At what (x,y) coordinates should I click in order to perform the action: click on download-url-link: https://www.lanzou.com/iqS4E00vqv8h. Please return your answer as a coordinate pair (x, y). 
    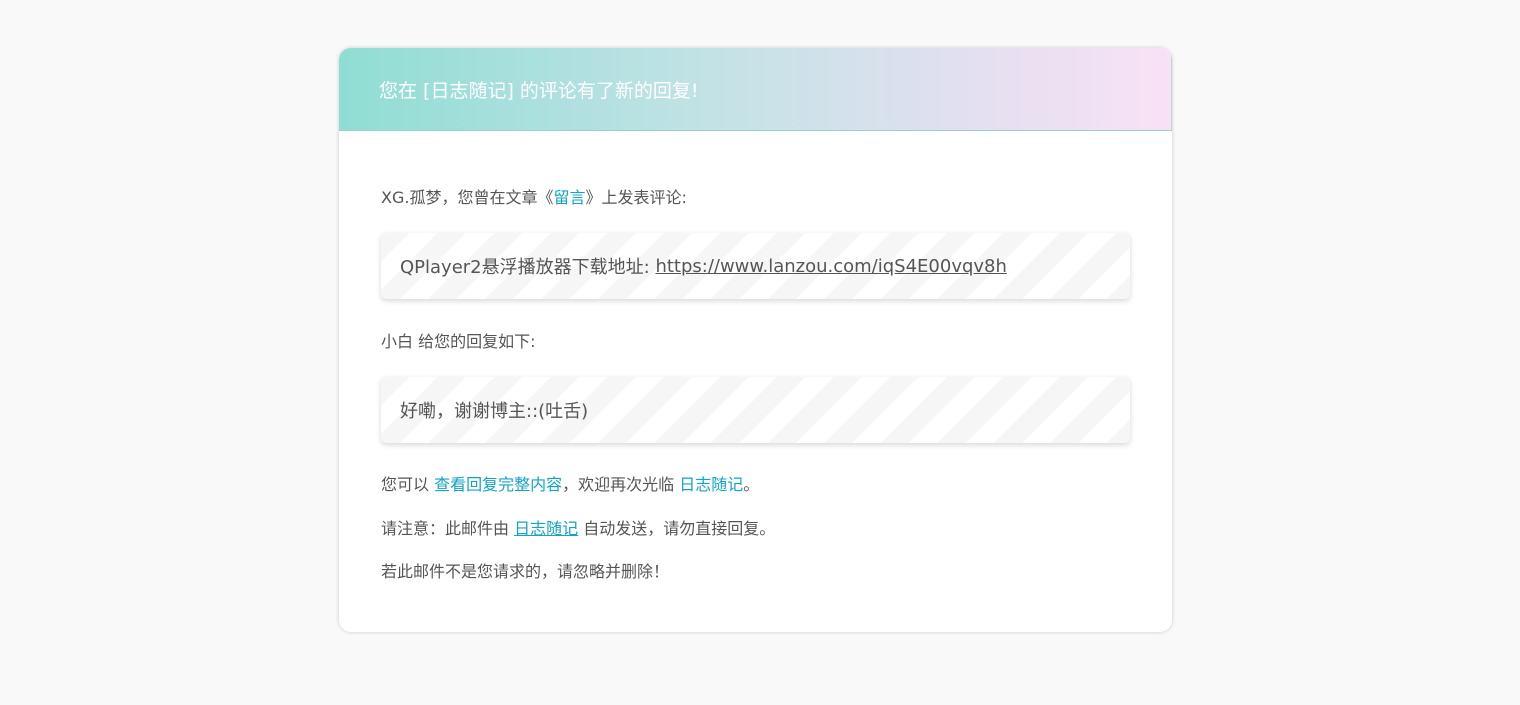
    Looking at the image, I should click on (830, 266).